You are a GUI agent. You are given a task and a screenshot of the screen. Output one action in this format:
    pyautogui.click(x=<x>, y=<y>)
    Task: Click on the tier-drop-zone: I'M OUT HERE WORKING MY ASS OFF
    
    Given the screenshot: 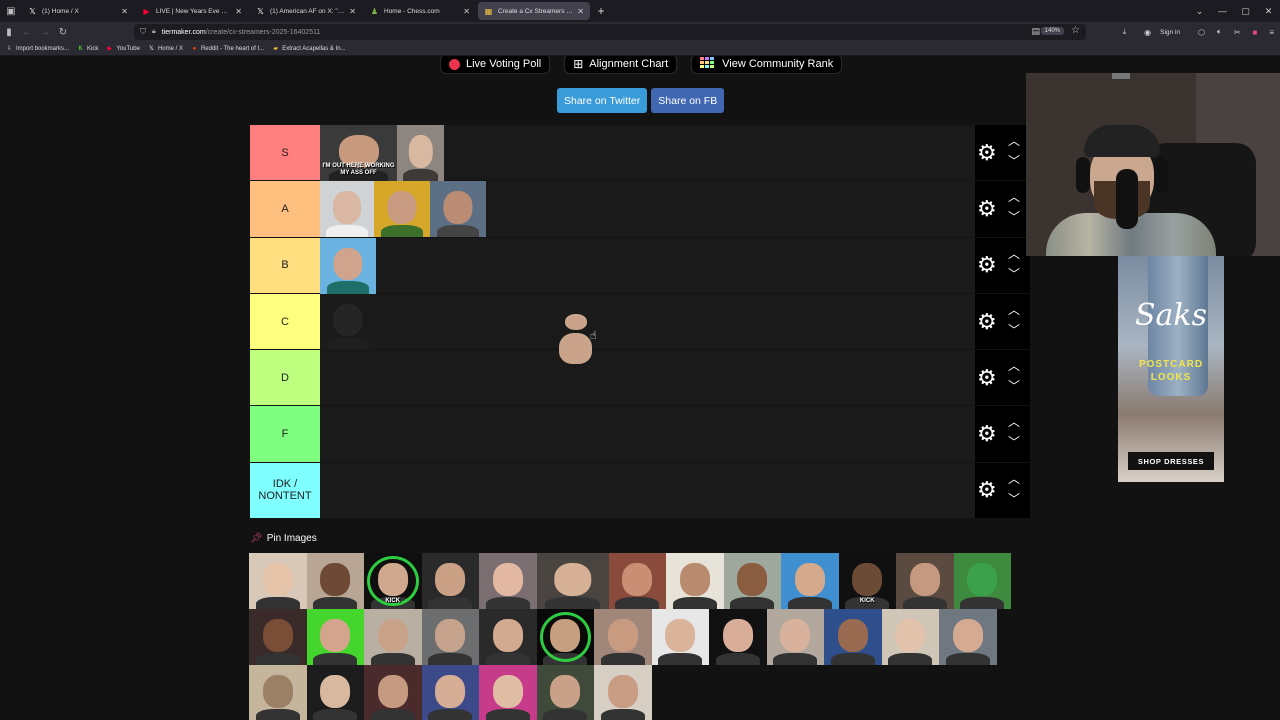 What is the action you would take?
    pyautogui.click(x=647, y=153)
    